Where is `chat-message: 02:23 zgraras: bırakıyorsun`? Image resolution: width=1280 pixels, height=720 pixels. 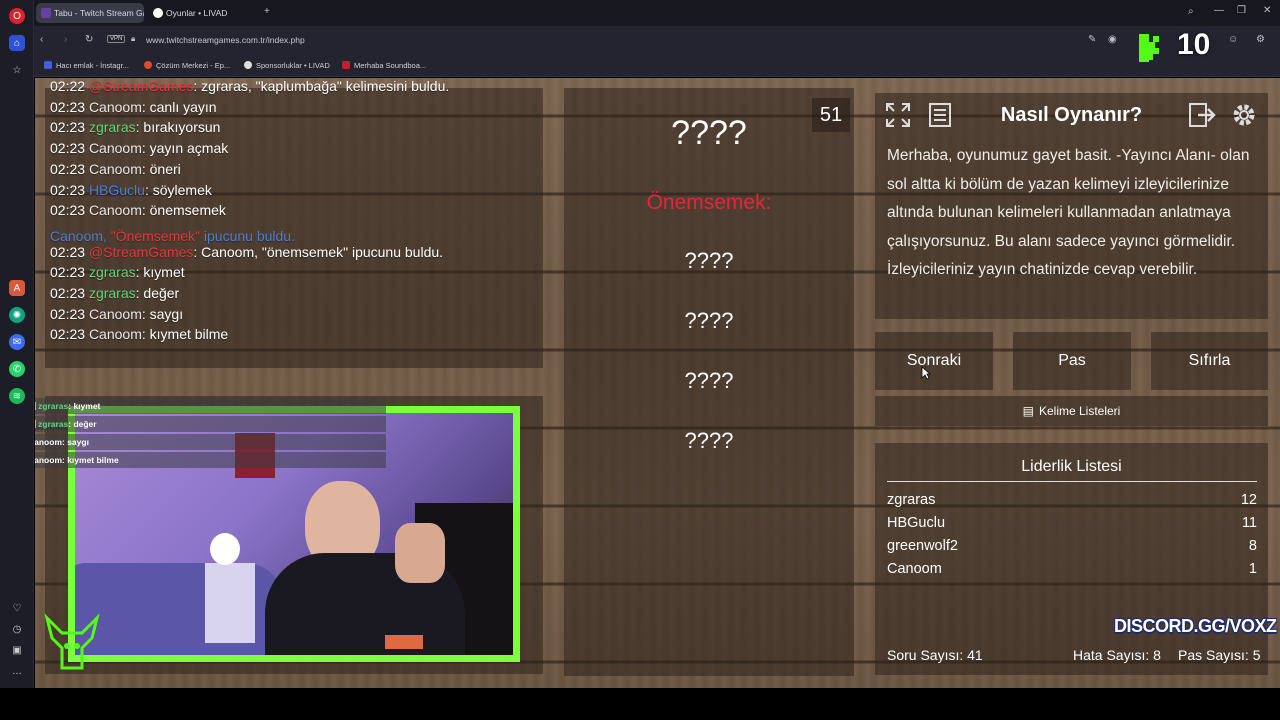
chat-message: 02:23 zgraras: bırakıyorsun is located at coordinates (135, 127).